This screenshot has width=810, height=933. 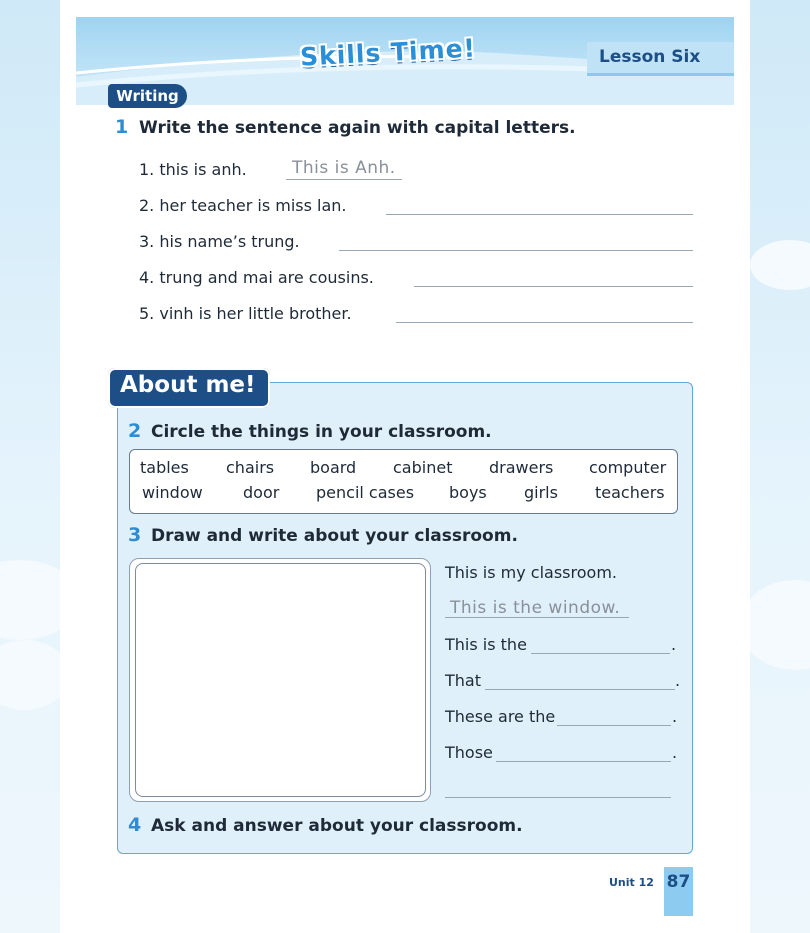 I want to click on exercise-3-number: 3, so click(x=135, y=535).